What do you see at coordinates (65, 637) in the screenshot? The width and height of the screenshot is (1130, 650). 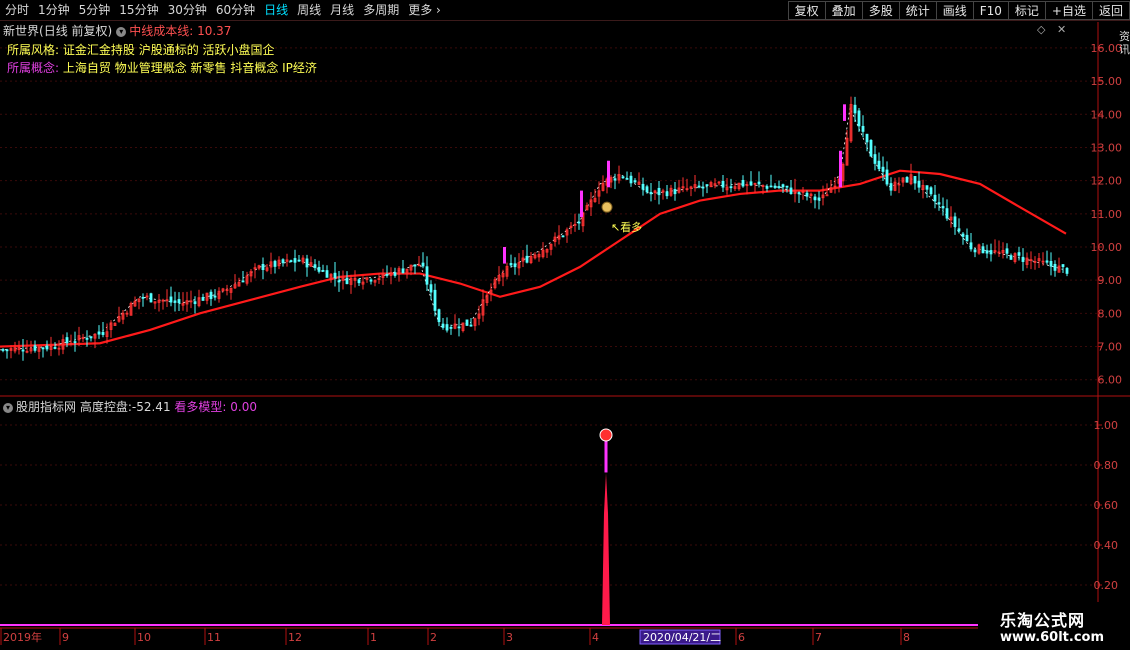 I see `time-tick-label: 9` at bounding box center [65, 637].